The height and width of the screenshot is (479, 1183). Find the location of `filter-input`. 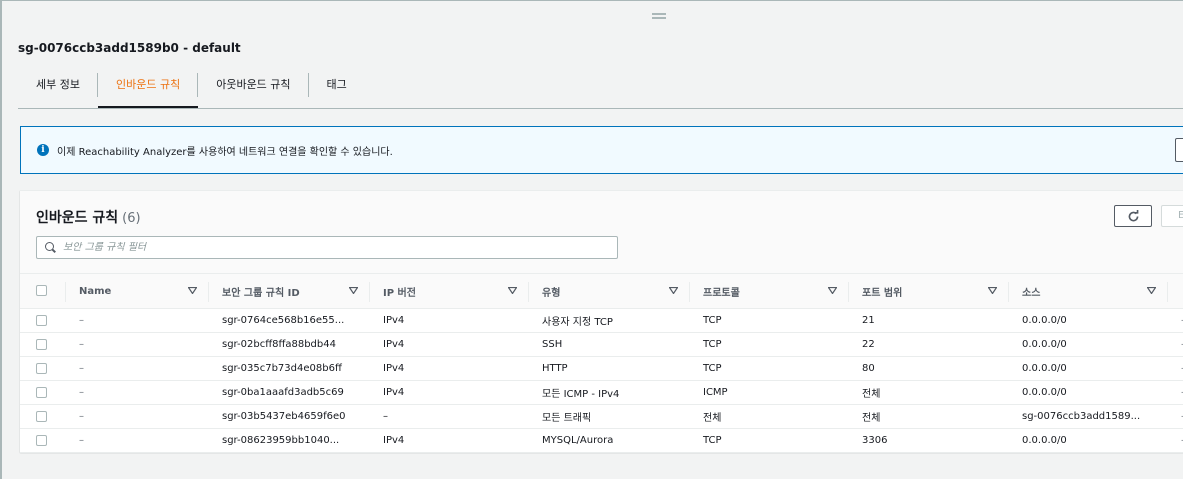

filter-input is located at coordinates (333, 247).